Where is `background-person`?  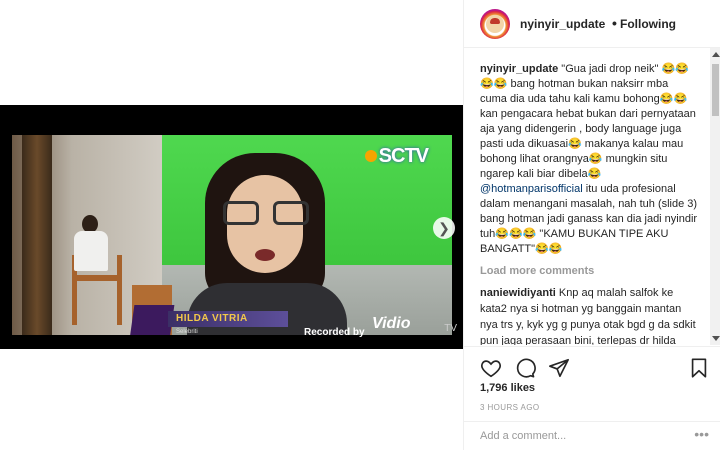 background-person is located at coordinates (92, 250).